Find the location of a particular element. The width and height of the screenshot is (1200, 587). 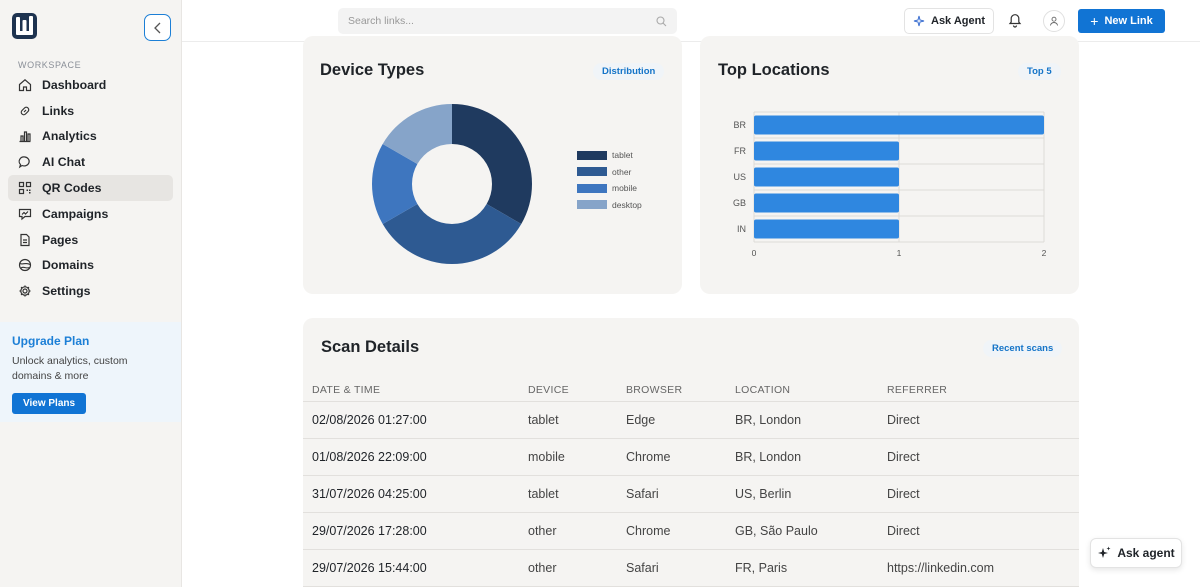

sidebar-item-dashboard: Dashboard is located at coordinates (90, 85).